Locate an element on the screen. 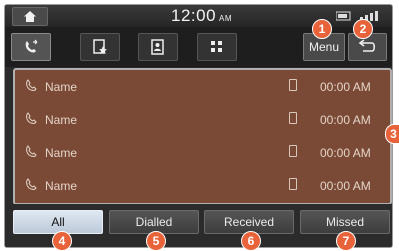 Image resolution: width=399 pixels, height=251 pixels. home-button is located at coordinates (30, 16).